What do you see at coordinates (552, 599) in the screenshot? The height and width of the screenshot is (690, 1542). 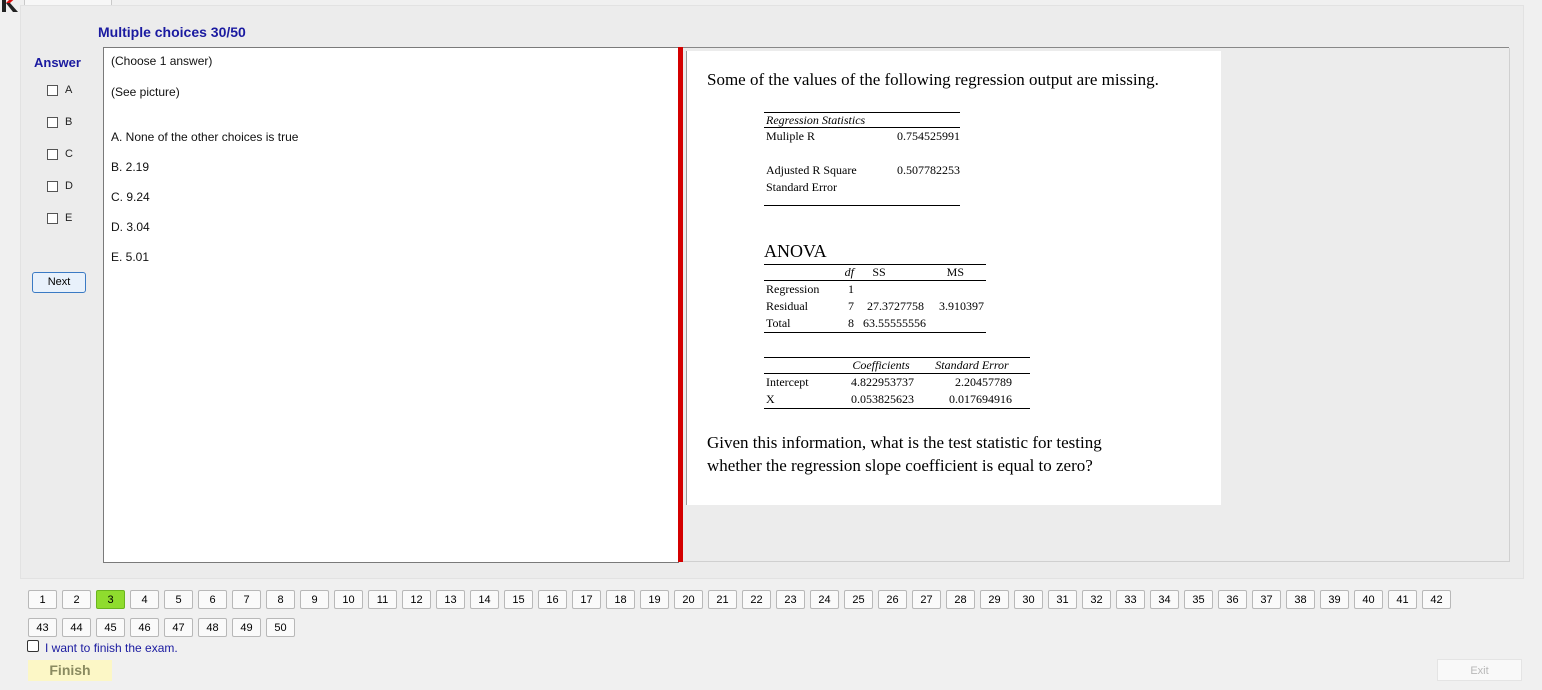 I see `question-nav-button: 16` at bounding box center [552, 599].